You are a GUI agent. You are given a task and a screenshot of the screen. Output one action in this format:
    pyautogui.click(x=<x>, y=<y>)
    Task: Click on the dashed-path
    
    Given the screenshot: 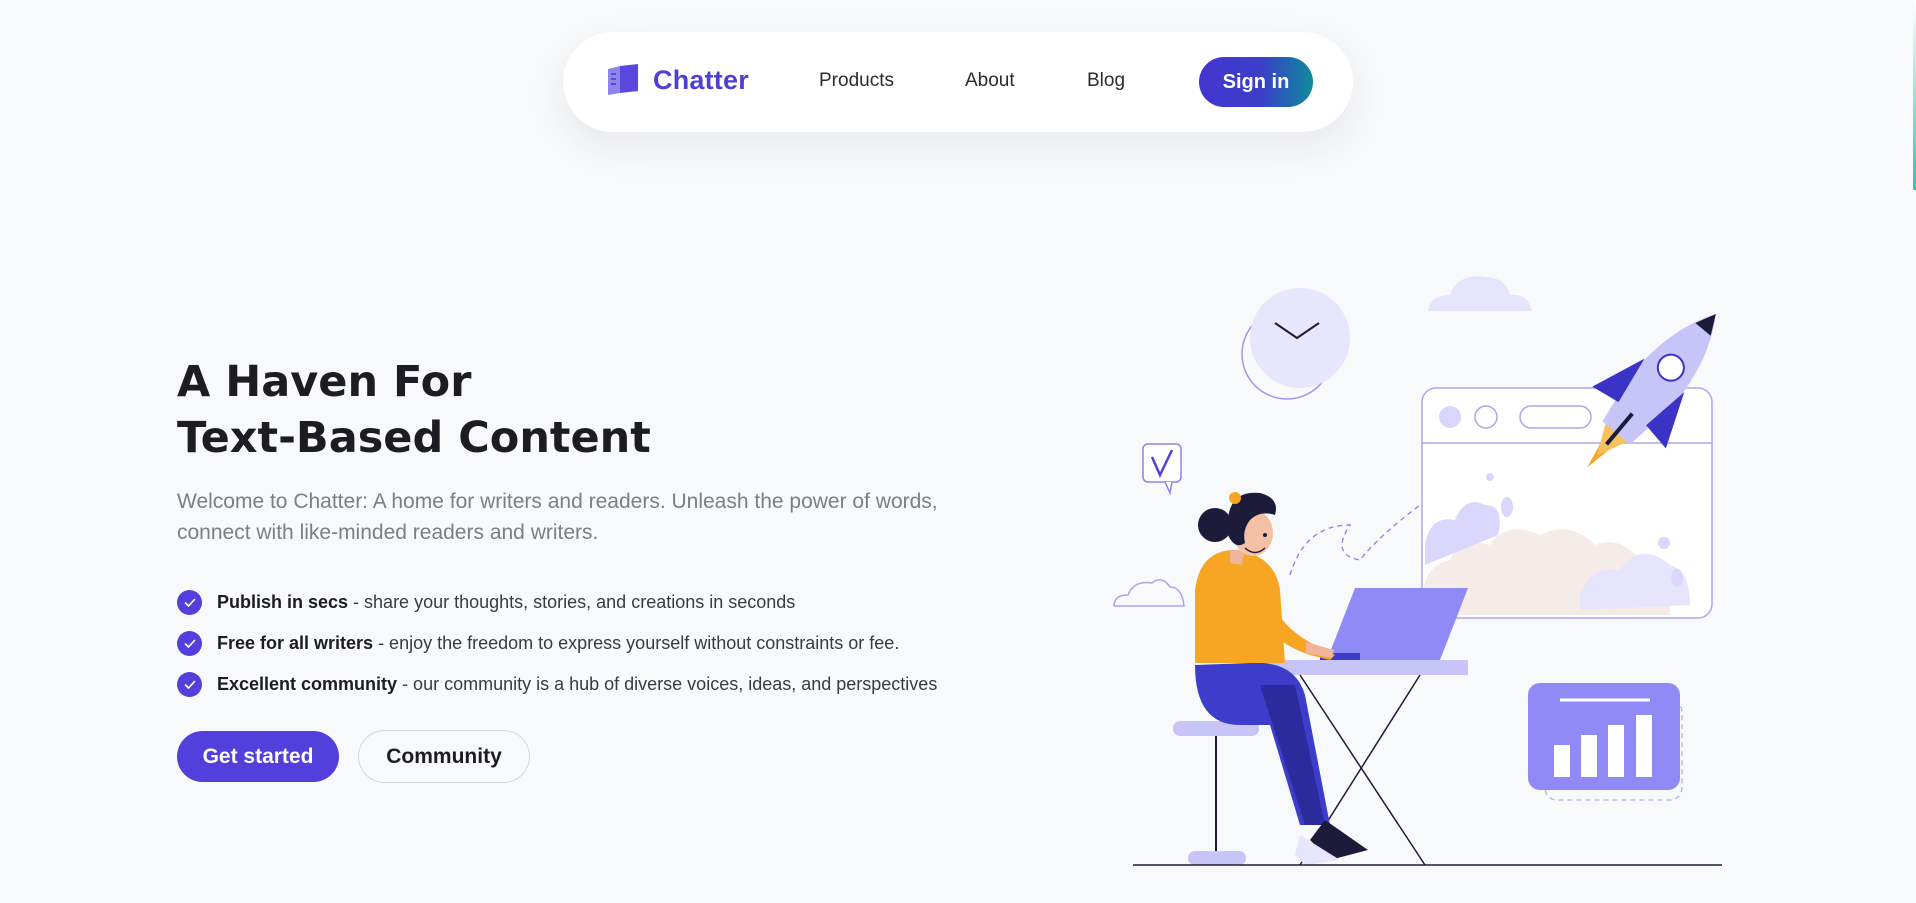 What is the action you would take?
    pyautogui.click(x=1355, y=540)
    